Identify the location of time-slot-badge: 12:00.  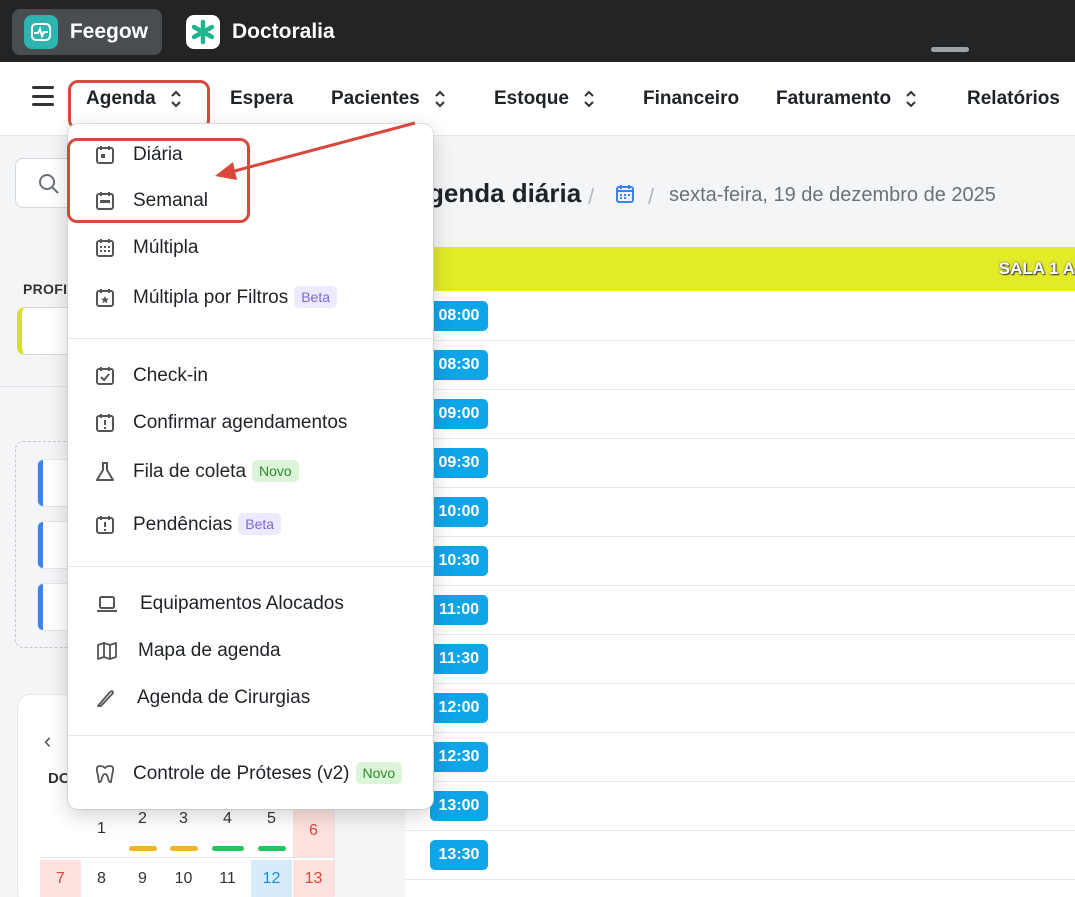
(459, 708).